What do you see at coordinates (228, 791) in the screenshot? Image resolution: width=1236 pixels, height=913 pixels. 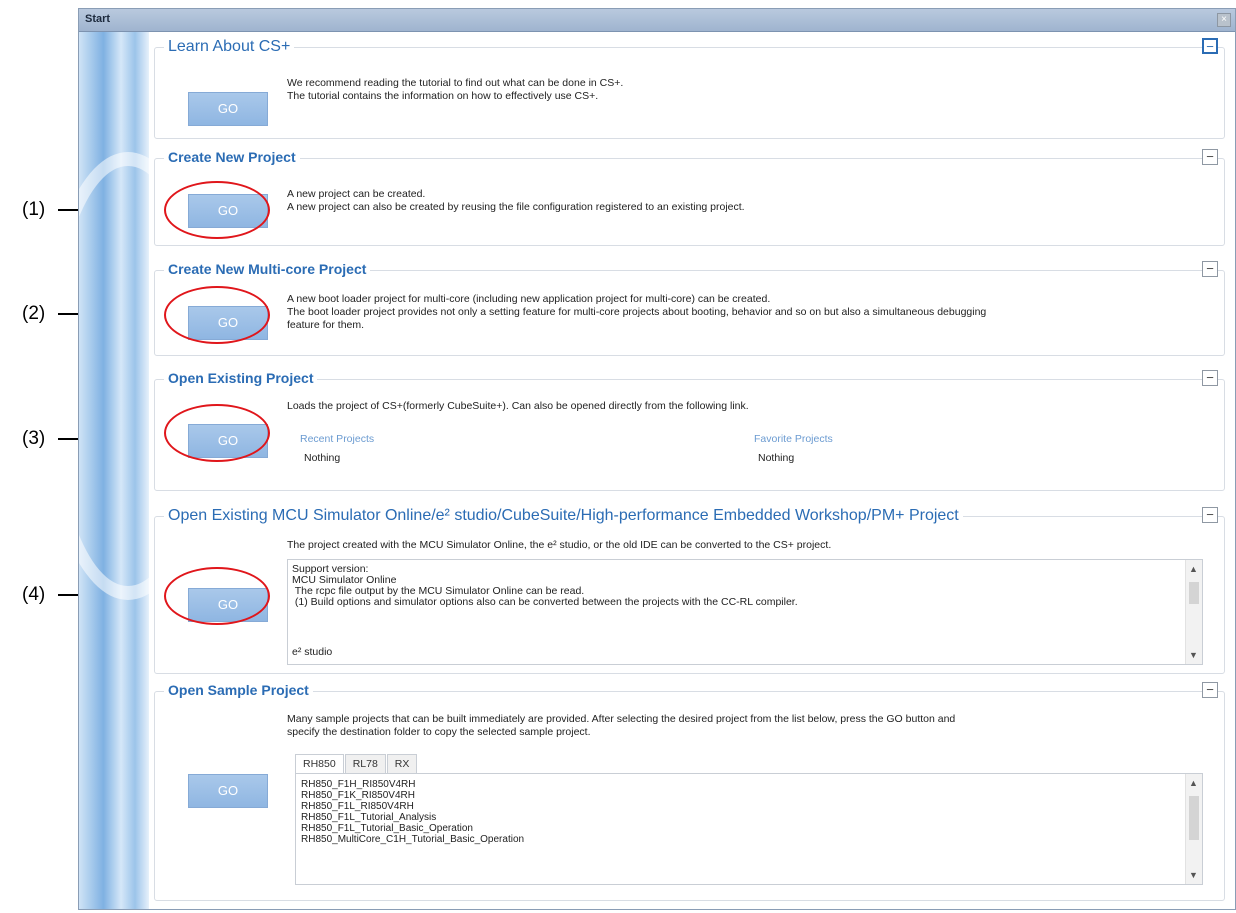 I see `go-sample-button: GO` at bounding box center [228, 791].